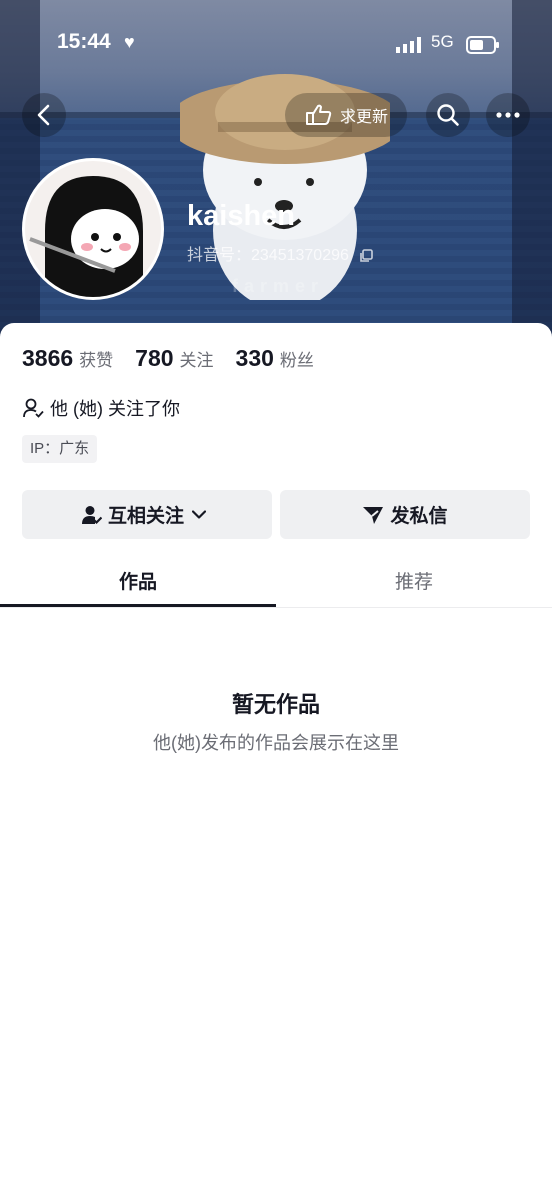  Describe the element at coordinates (60, 449) in the screenshot. I see `ip-location-tag: IP：广东` at that location.